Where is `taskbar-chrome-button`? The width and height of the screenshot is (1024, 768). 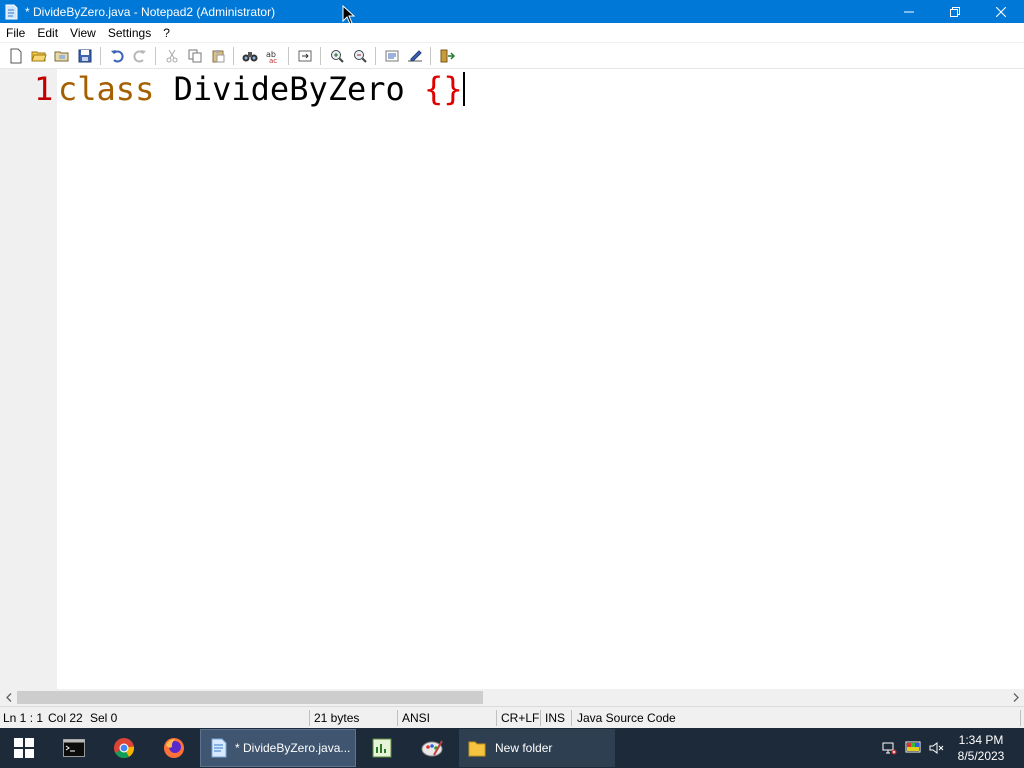 taskbar-chrome-button is located at coordinates (124, 748).